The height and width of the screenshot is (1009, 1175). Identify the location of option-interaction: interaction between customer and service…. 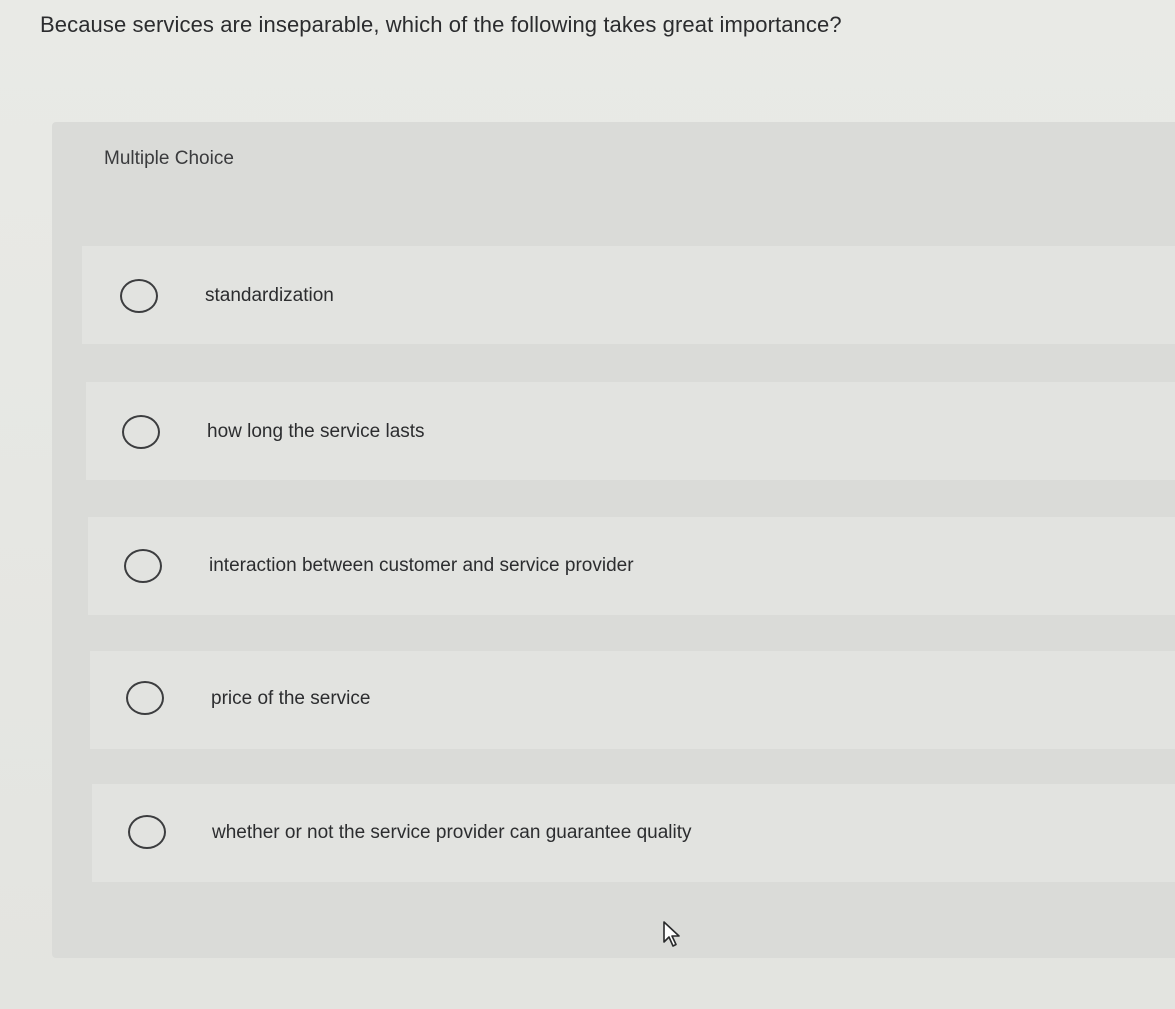
(631, 566).